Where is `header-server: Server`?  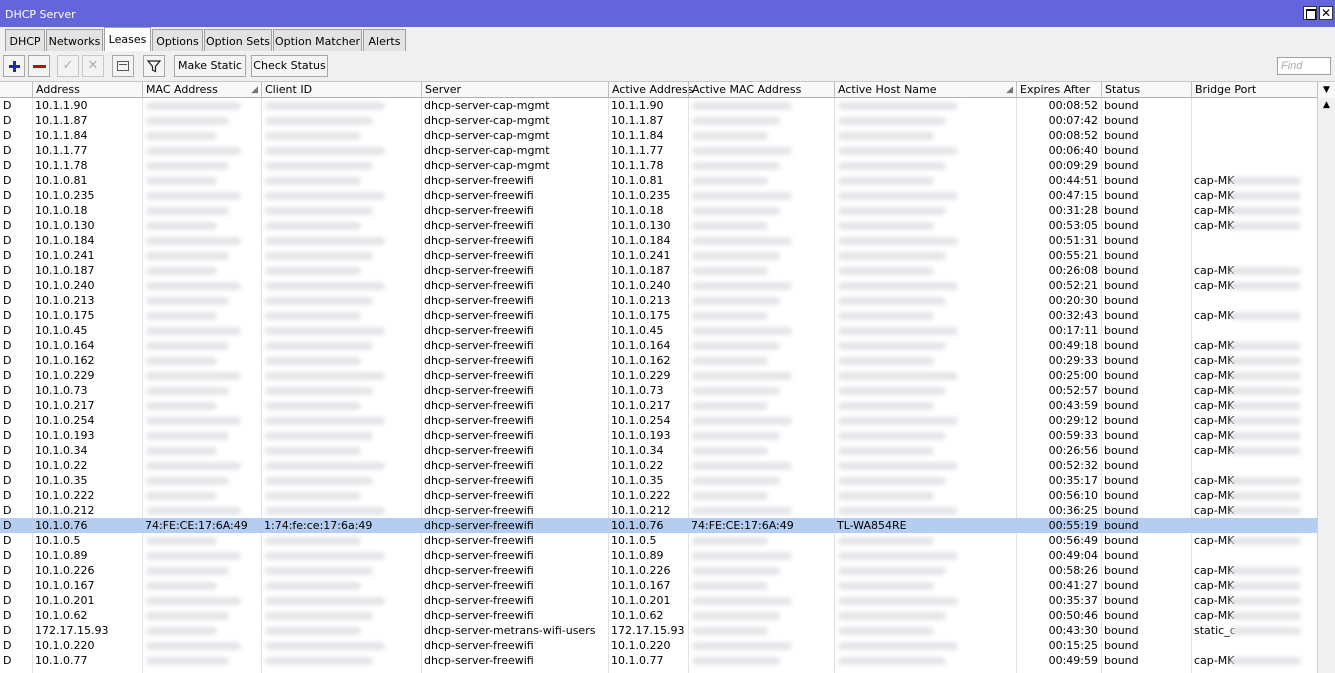
header-server: Server is located at coordinates (514, 90).